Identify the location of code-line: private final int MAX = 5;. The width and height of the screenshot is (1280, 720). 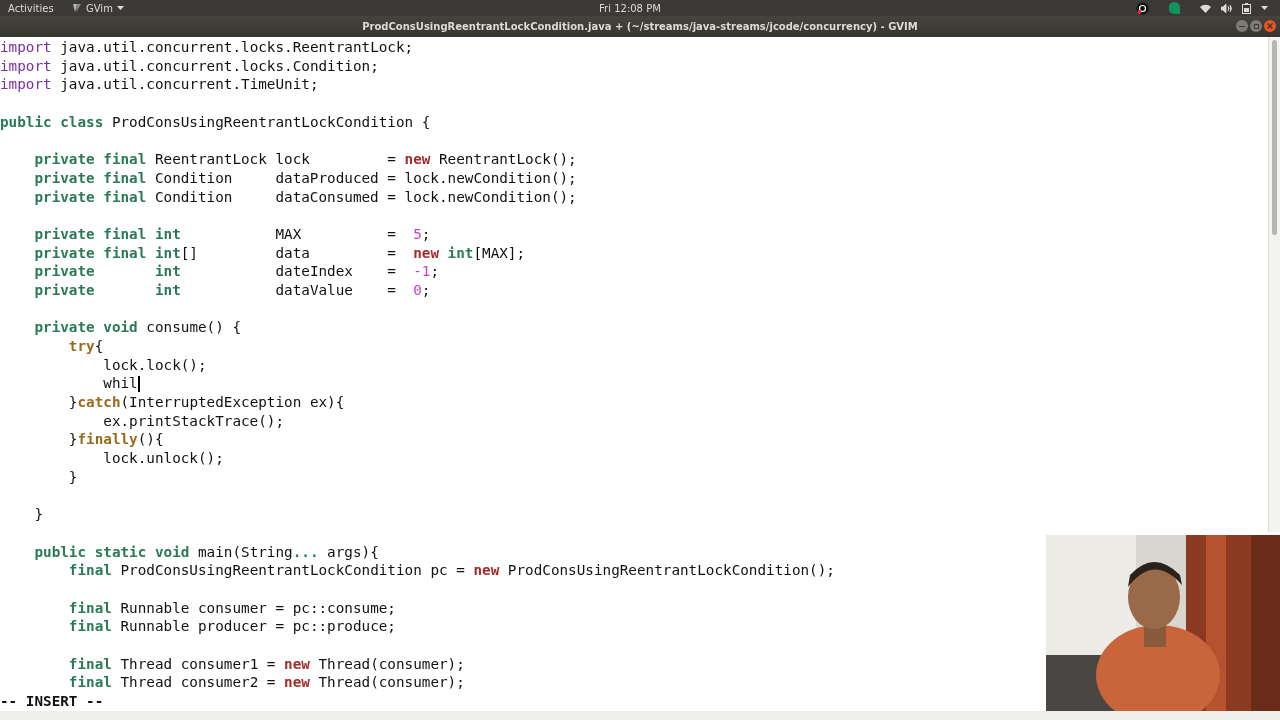
(232, 234).